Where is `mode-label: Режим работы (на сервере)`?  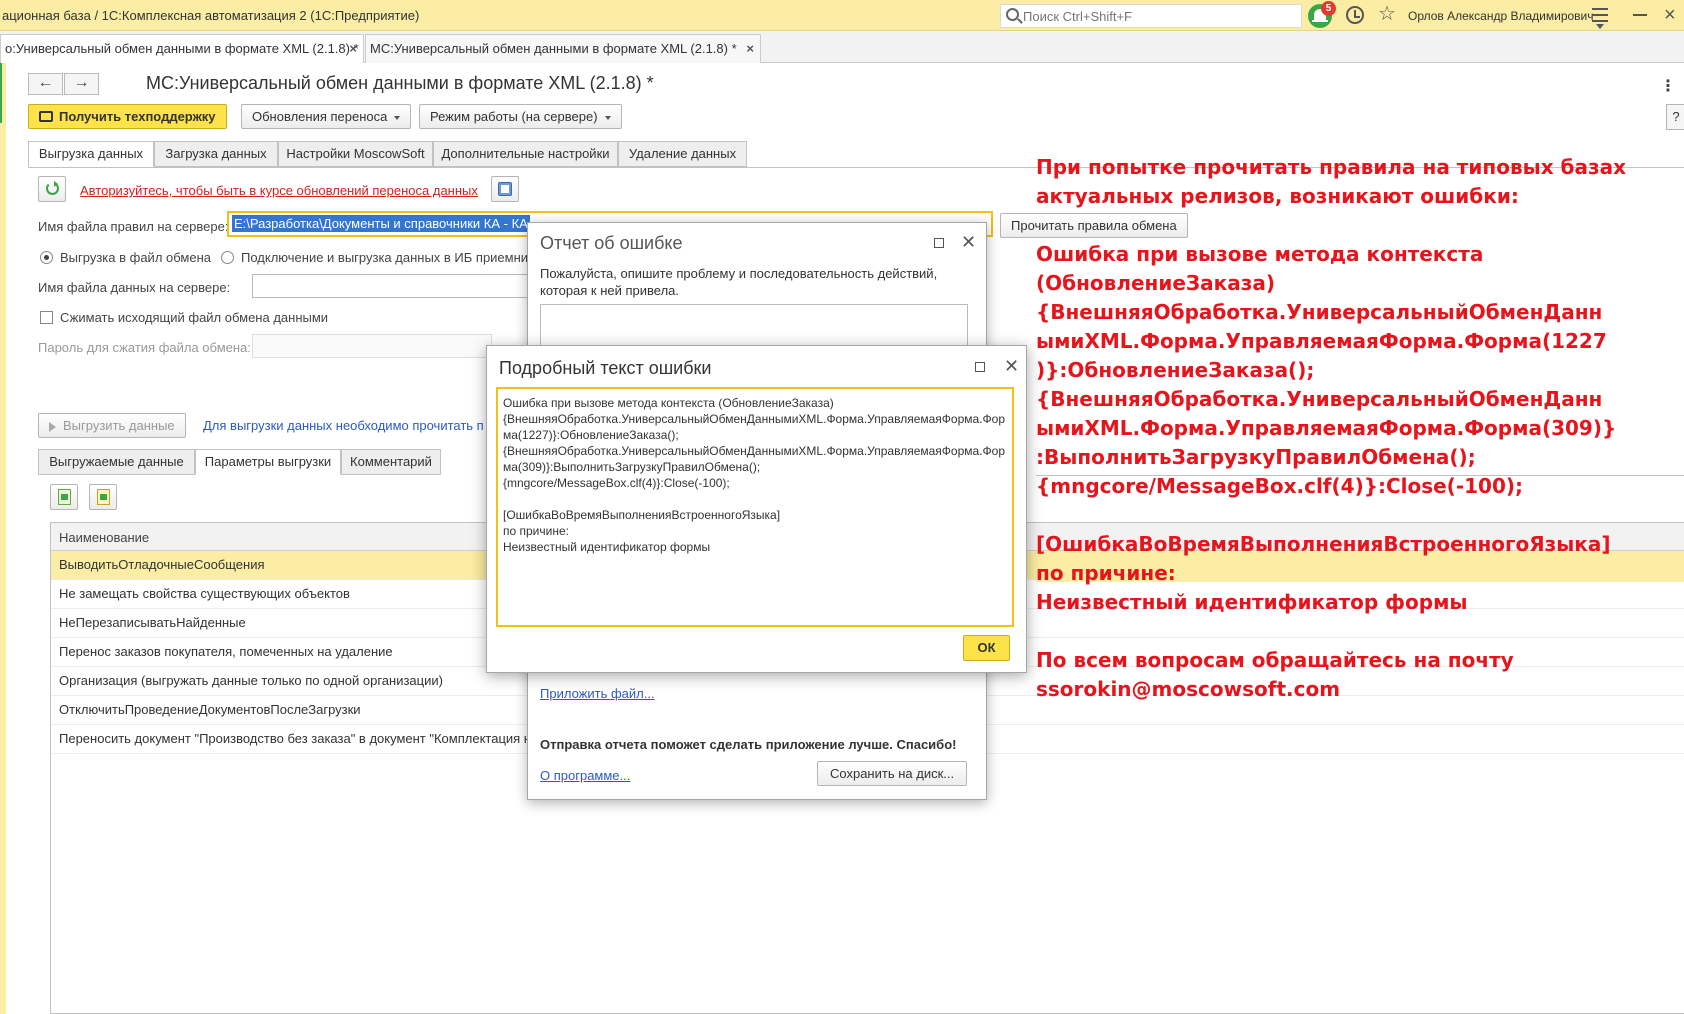 mode-label: Режим работы (на сервере) is located at coordinates (514, 116).